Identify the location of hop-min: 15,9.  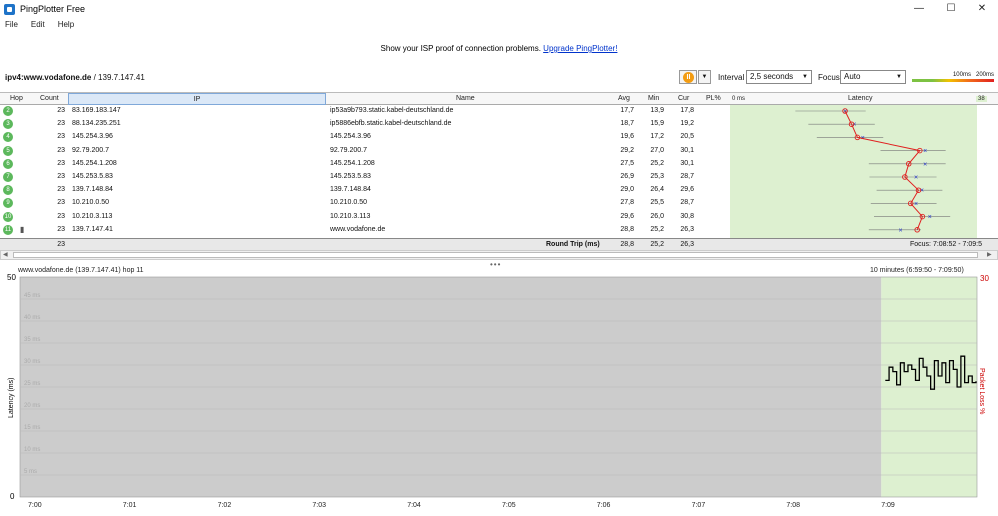
(657, 124).